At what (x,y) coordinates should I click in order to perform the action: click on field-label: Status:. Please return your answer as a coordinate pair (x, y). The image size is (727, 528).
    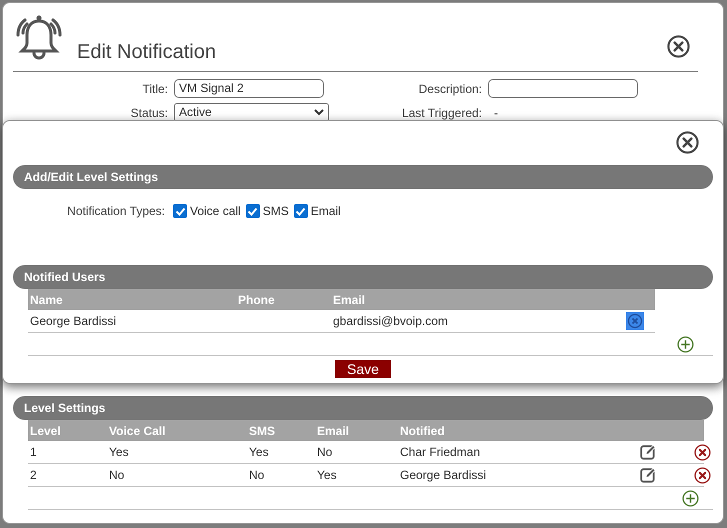
    Looking at the image, I should click on (149, 113).